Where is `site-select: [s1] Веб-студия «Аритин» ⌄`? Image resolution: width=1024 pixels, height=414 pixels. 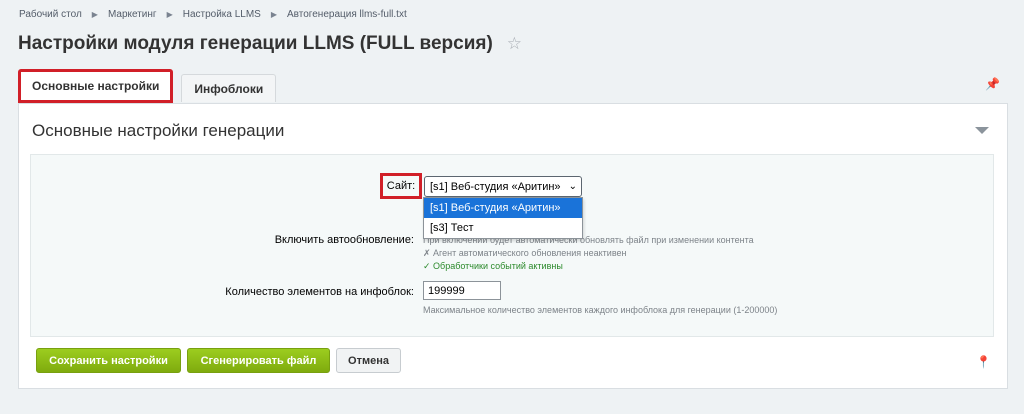
site-select: [s1] Веб-студия «Аритин» ⌄ is located at coordinates (503, 186).